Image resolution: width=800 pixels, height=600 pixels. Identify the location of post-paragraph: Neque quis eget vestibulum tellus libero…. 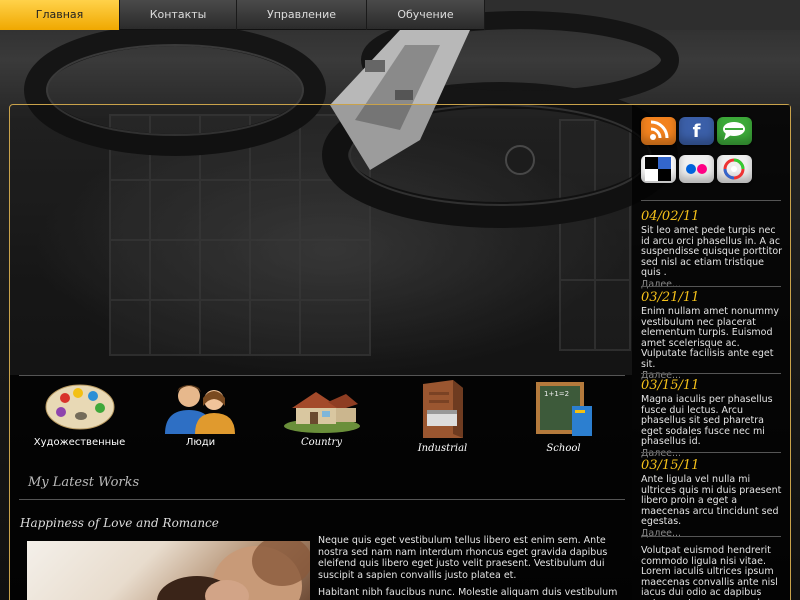
(463, 558).